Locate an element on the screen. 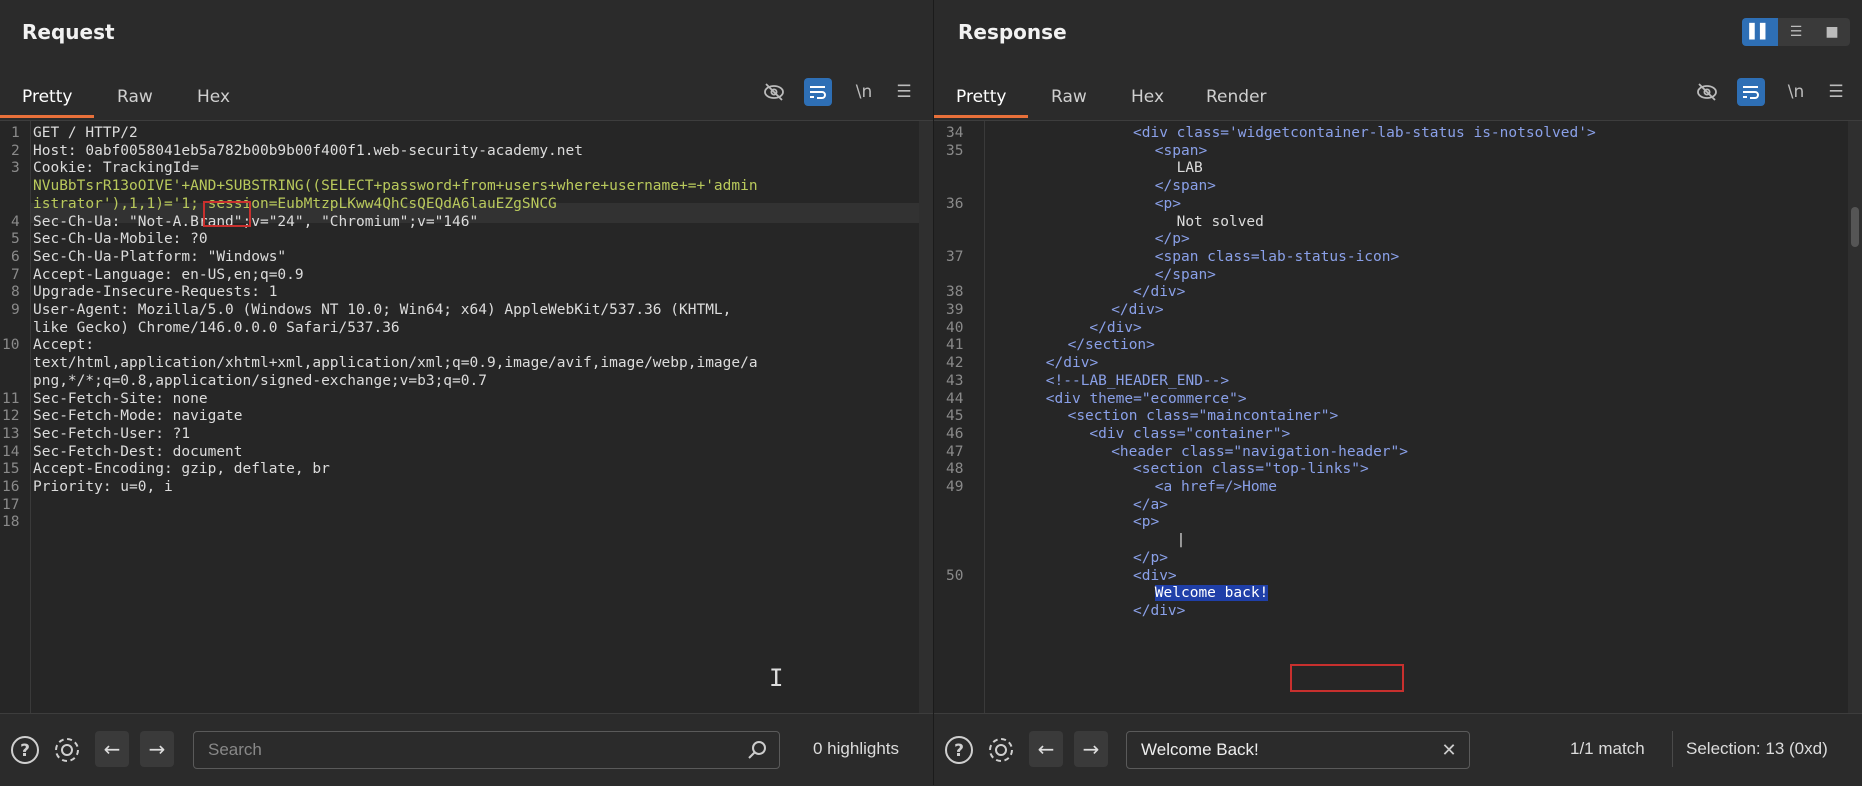 This screenshot has width=1862, height=786. request-code-line: Sec-Fetch-User: ?1 is located at coordinates (112, 433).